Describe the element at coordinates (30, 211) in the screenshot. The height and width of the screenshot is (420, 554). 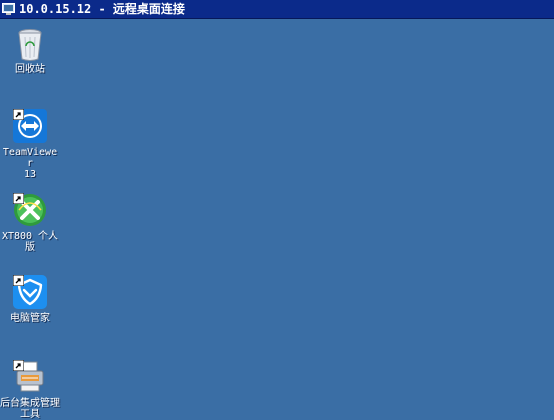
I see `xt800-icon` at that location.